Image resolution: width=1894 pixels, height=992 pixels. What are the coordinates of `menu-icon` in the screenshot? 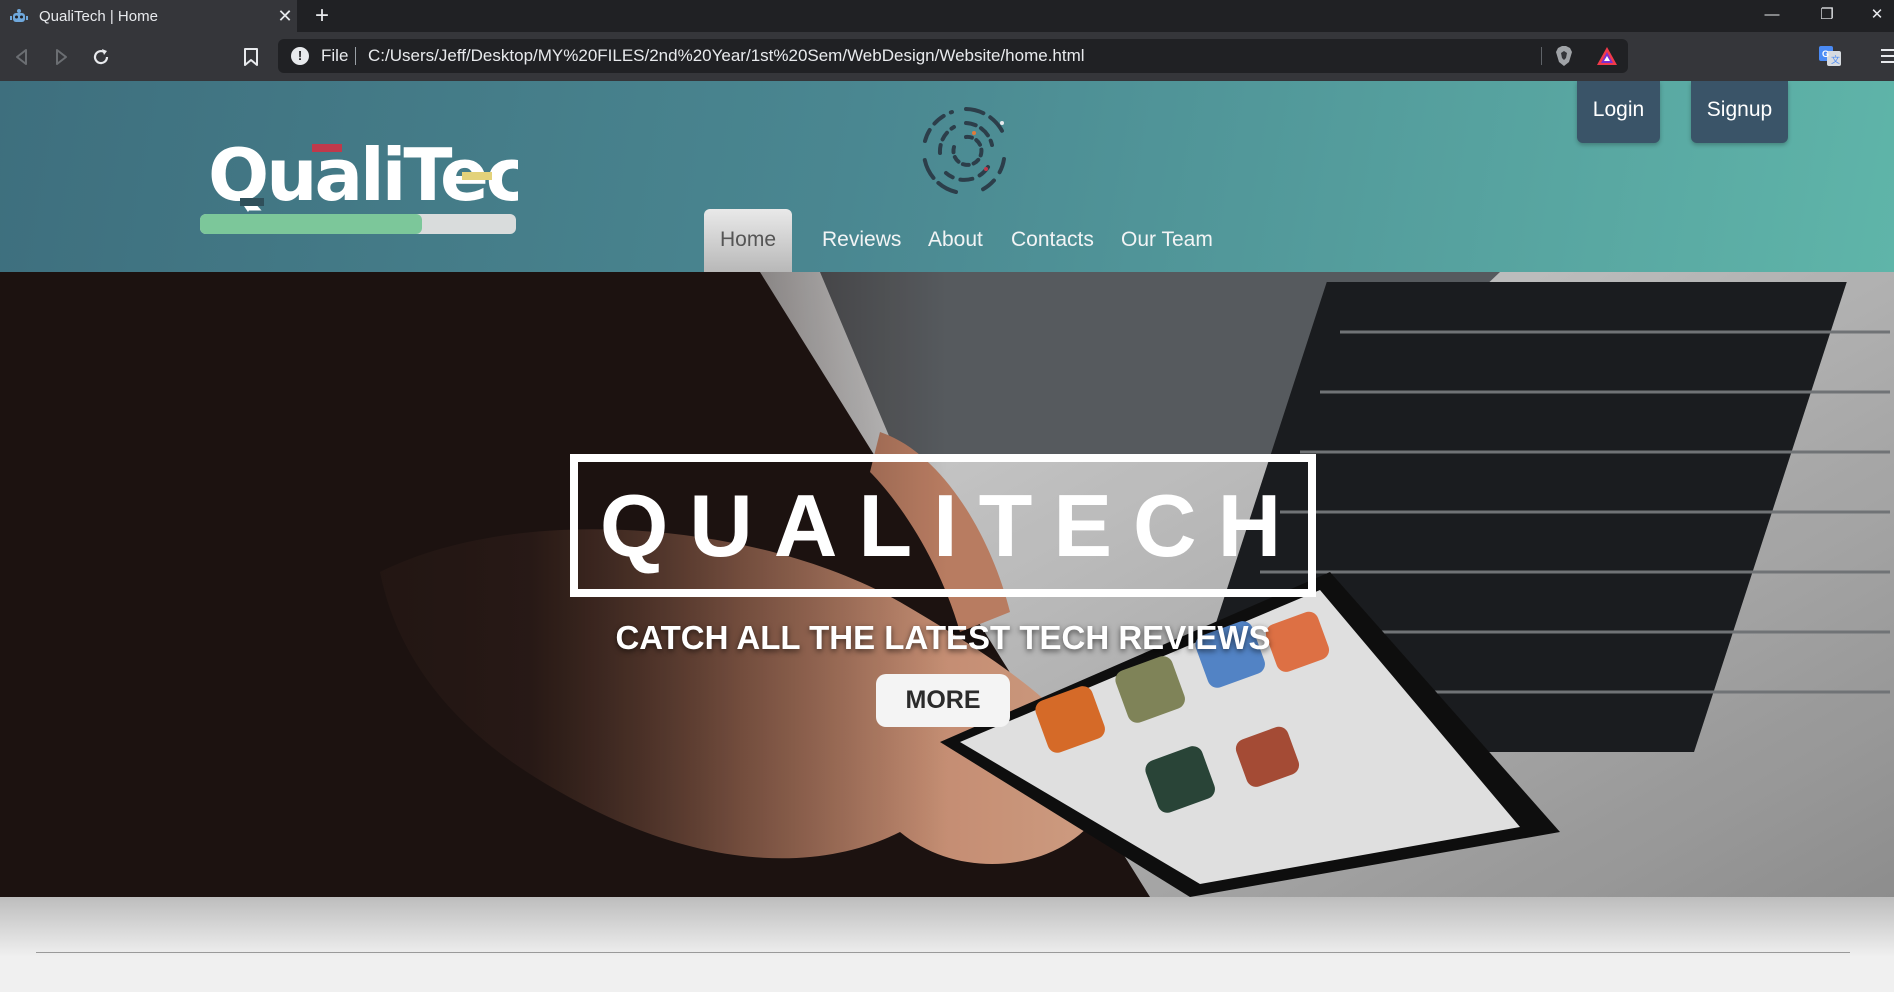 It's located at (1886, 56).